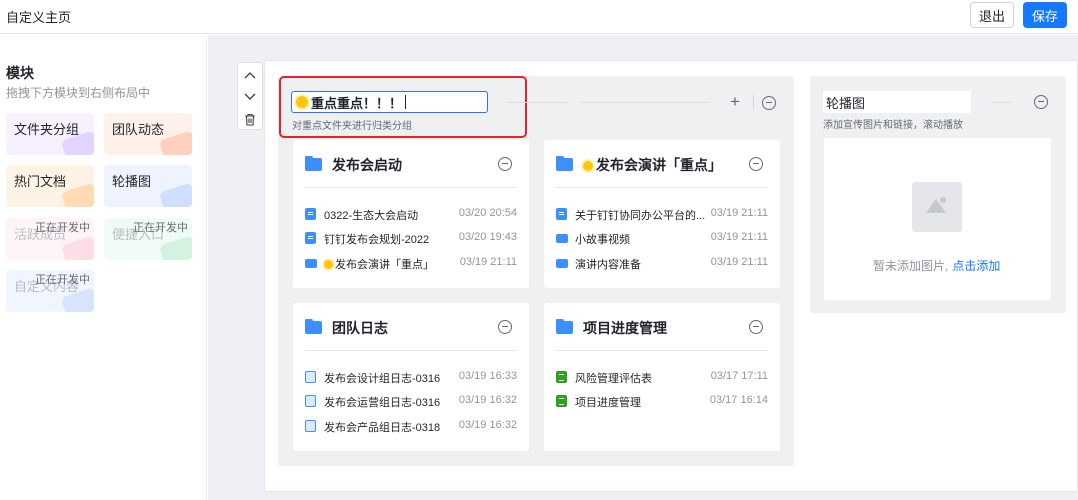 Image resolution: width=1078 pixels, height=500 pixels. What do you see at coordinates (602, 240) in the screenshot?
I see `item-name: 小故事视频` at bounding box center [602, 240].